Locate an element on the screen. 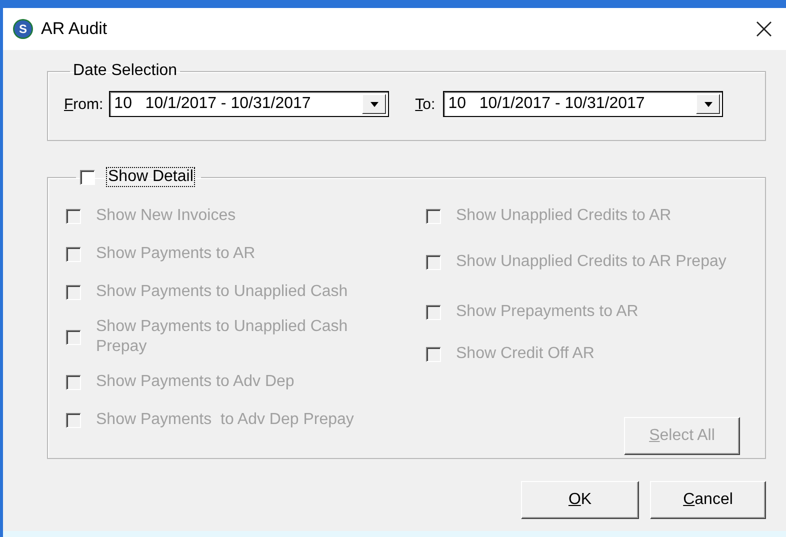 The image size is (786, 537). close-icon is located at coordinates (764, 29).